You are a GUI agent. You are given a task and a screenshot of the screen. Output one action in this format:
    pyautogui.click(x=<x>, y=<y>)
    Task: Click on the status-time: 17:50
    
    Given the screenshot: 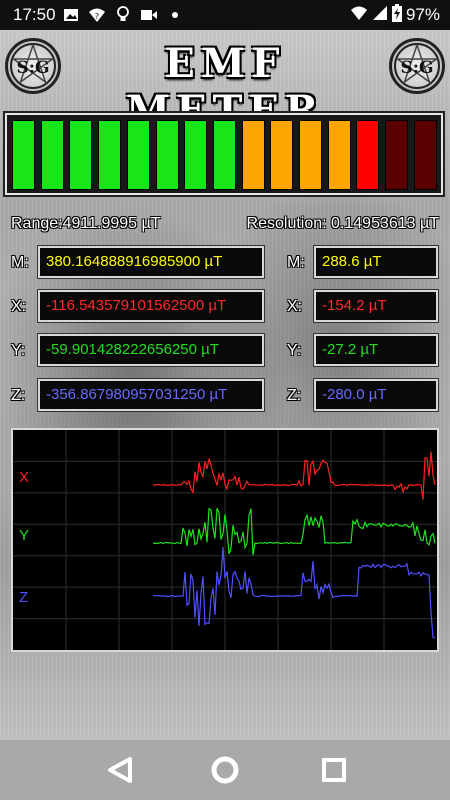 What is the action you would take?
    pyautogui.click(x=34, y=14)
    